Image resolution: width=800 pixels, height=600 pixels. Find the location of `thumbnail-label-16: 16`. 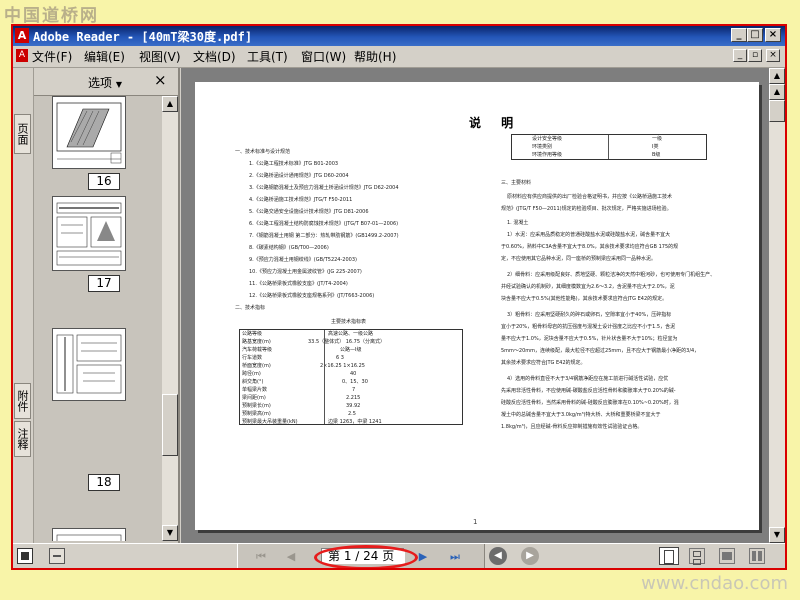

thumbnail-label-16: 16 is located at coordinates (104, 181).